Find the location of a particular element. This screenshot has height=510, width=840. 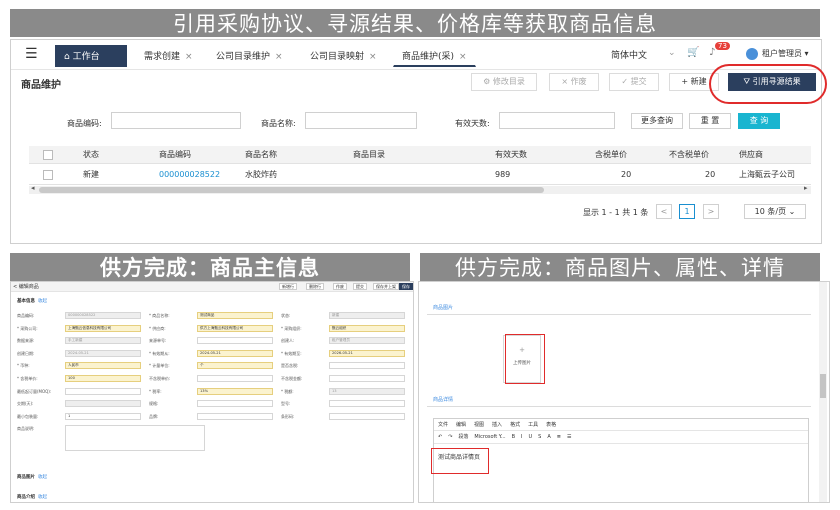

horizontal-scrollbar: ◂ ▸ is located at coordinates (420, 189).